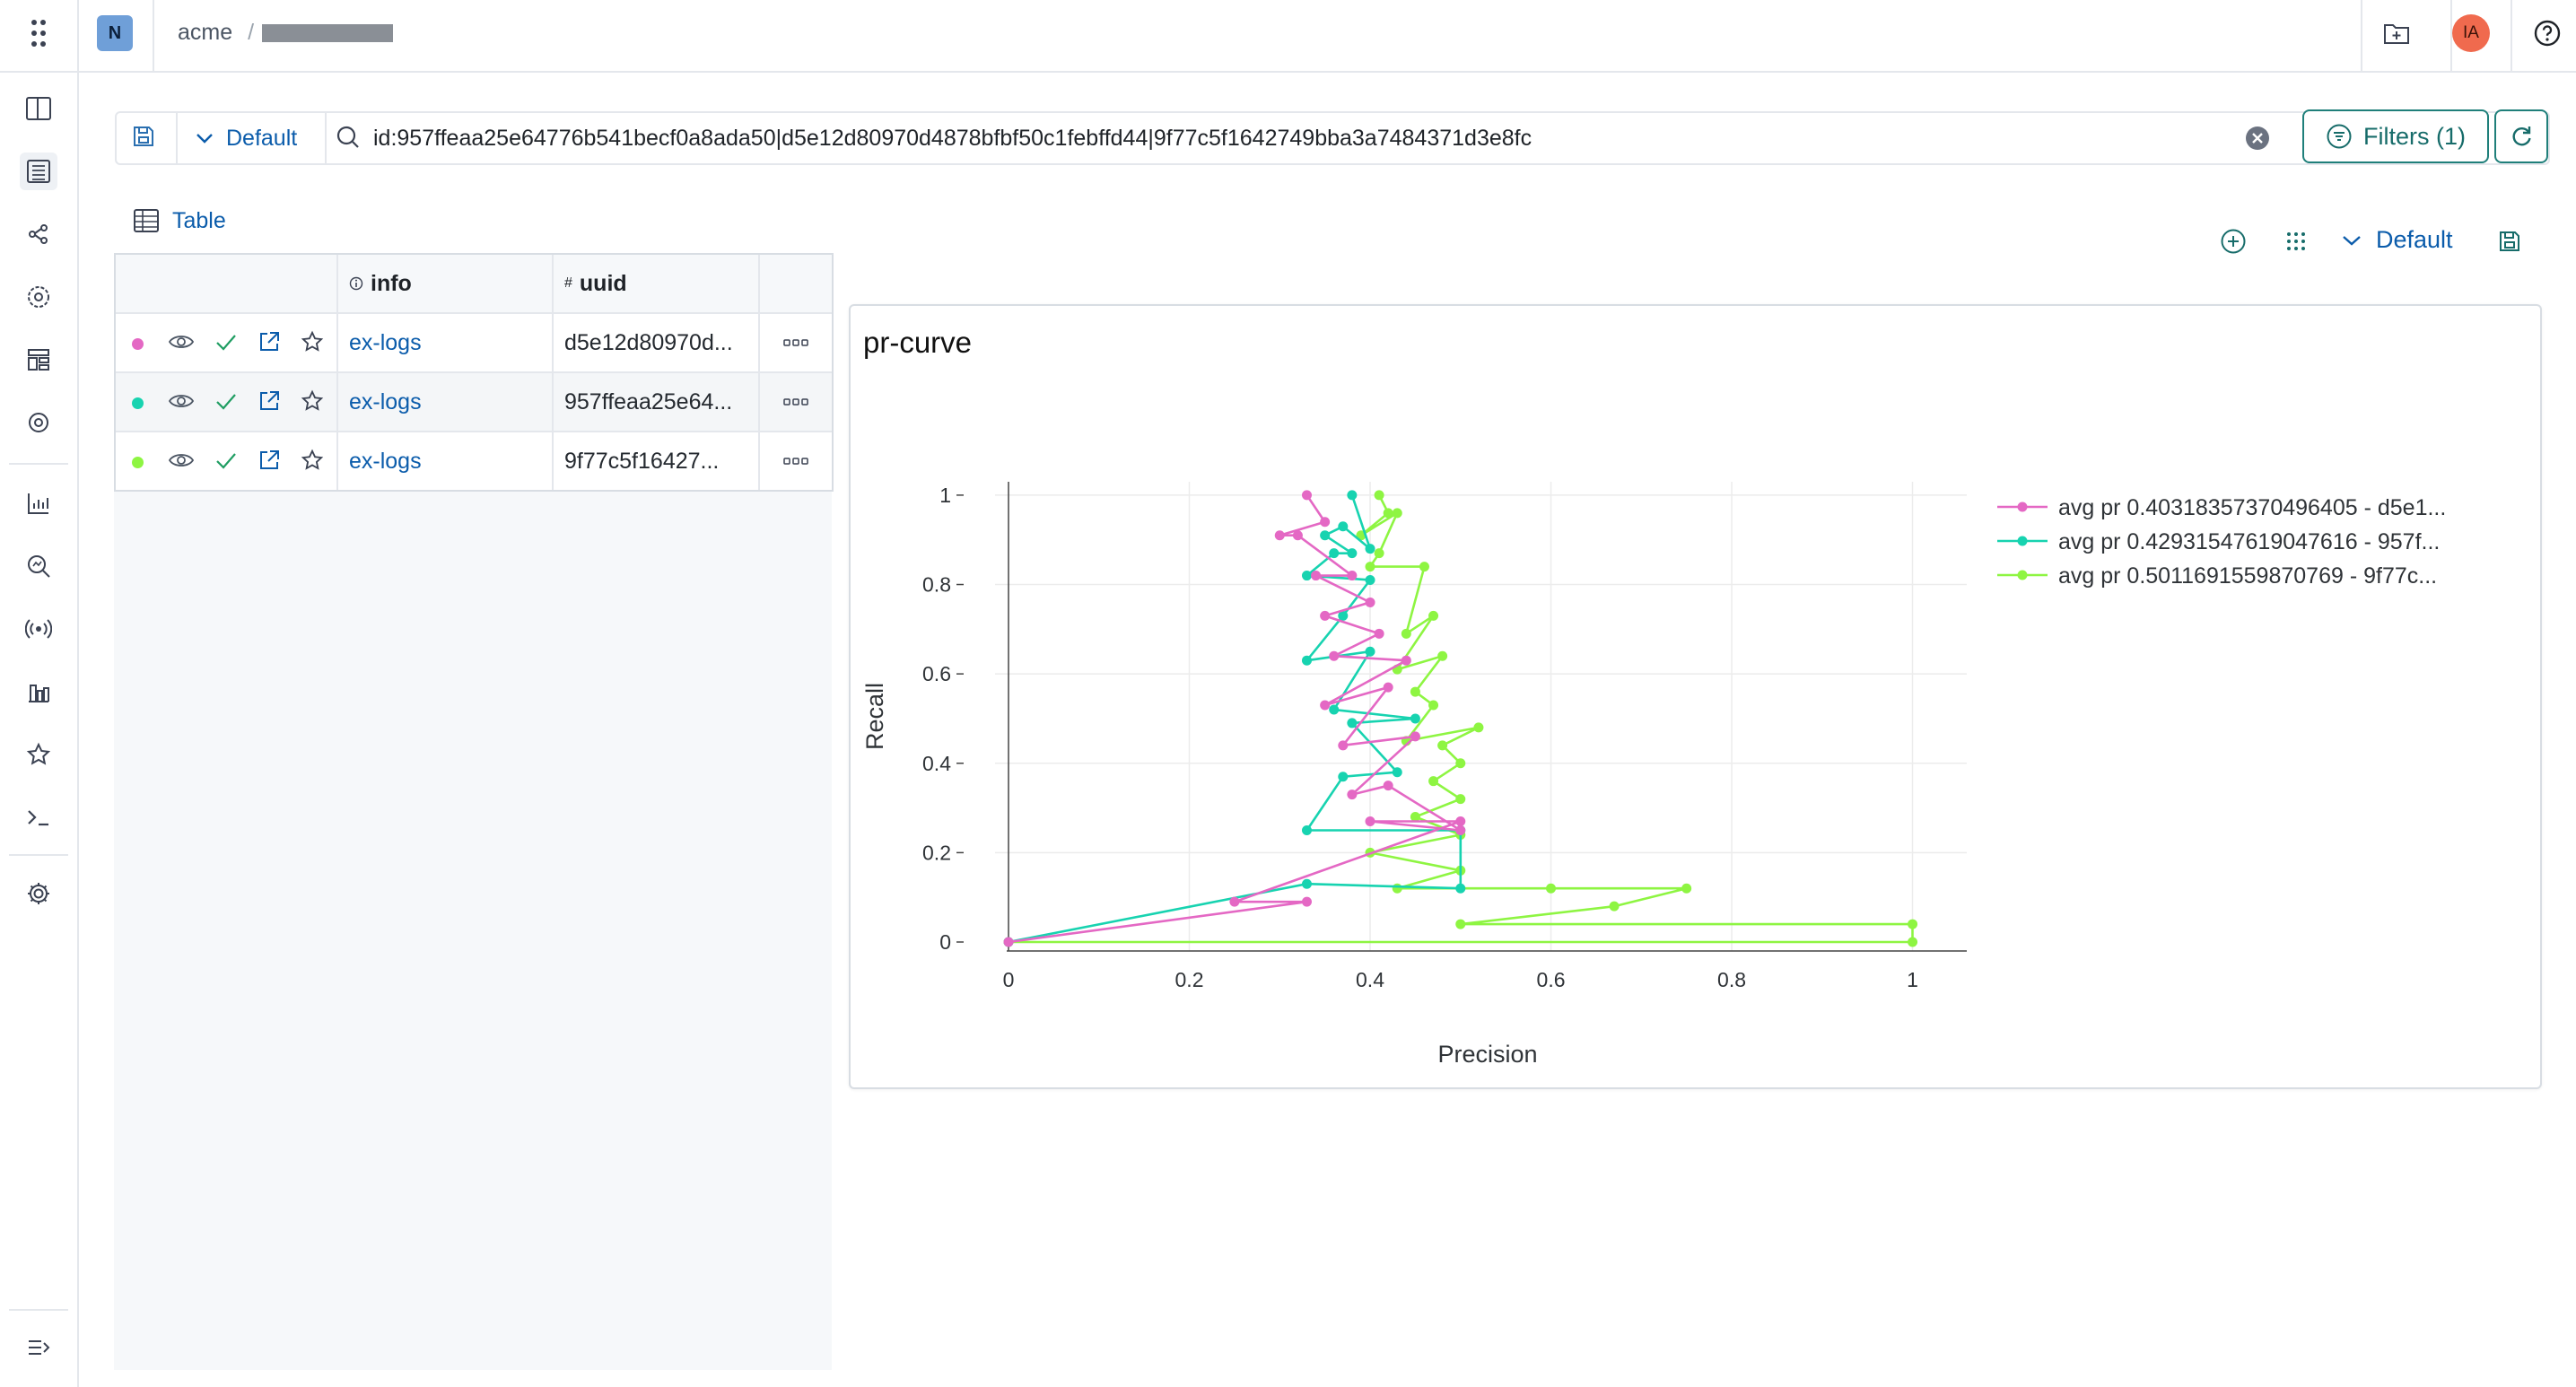  What do you see at coordinates (39, 566) in the screenshot?
I see `explore-icon` at bounding box center [39, 566].